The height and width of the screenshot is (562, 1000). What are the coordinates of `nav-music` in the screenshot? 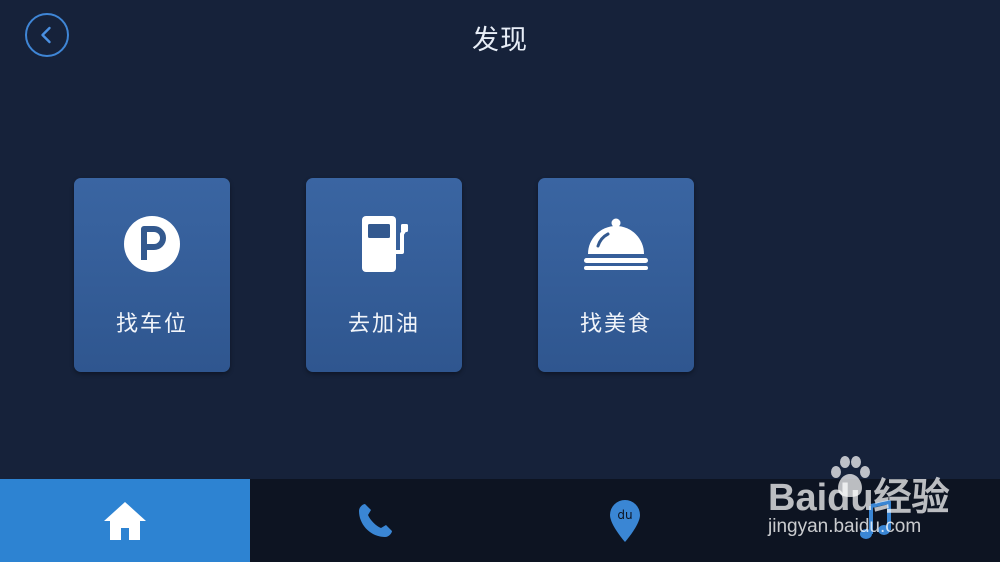 It's located at (875, 520).